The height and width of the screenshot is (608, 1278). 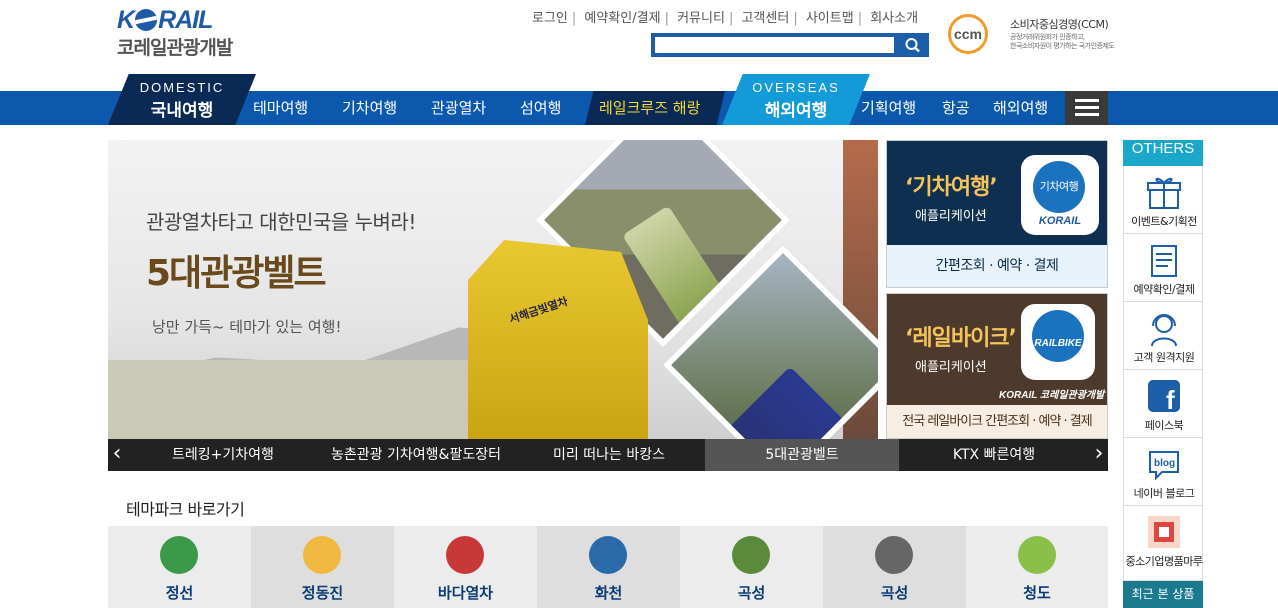 What do you see at coordinates (416, 455) in the screenshot?
I see `slider-tab: 농촌관광 기차여행&팔도장터` at bounding box center [416, 455].